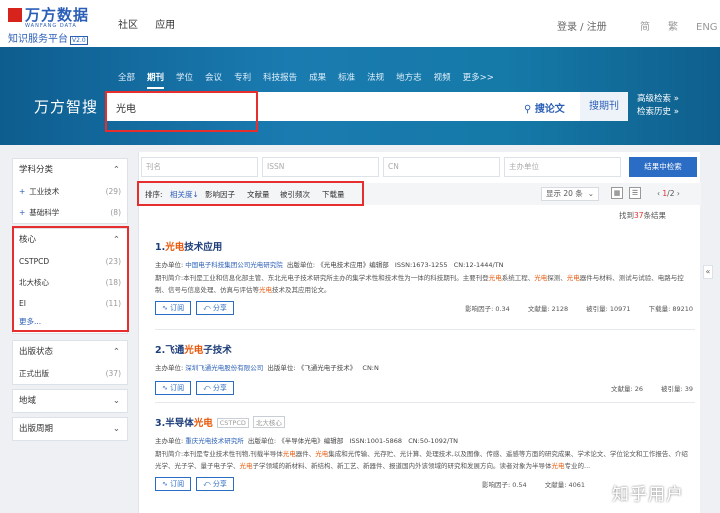  Describe the element at coordinates (645, 27) in the screenshot. I see `lang-simplified: 简` at that location.